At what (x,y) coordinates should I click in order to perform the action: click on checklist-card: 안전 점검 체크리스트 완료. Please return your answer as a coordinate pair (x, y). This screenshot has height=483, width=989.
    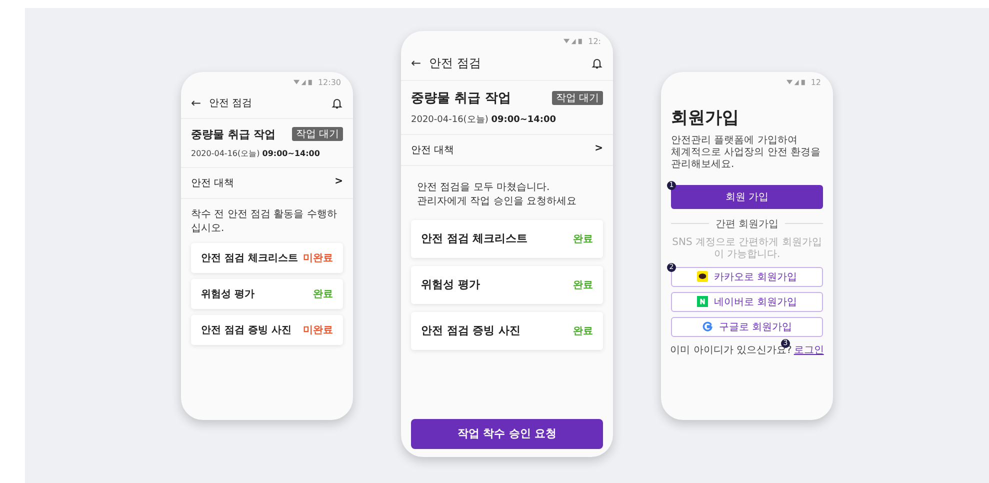
    Looking at the image, I should click on (507, 239).